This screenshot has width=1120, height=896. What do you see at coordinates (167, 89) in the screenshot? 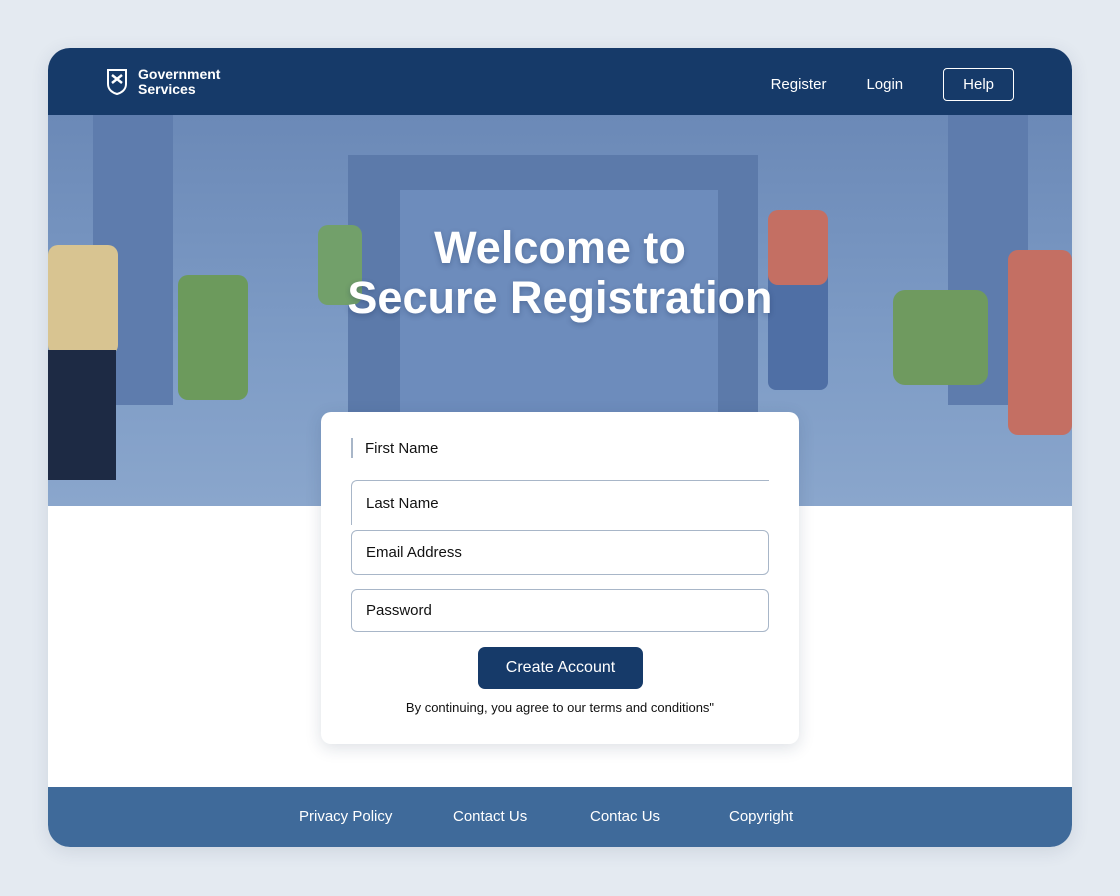
I see `brand-line2: Services` at bounding box center [167, 89].